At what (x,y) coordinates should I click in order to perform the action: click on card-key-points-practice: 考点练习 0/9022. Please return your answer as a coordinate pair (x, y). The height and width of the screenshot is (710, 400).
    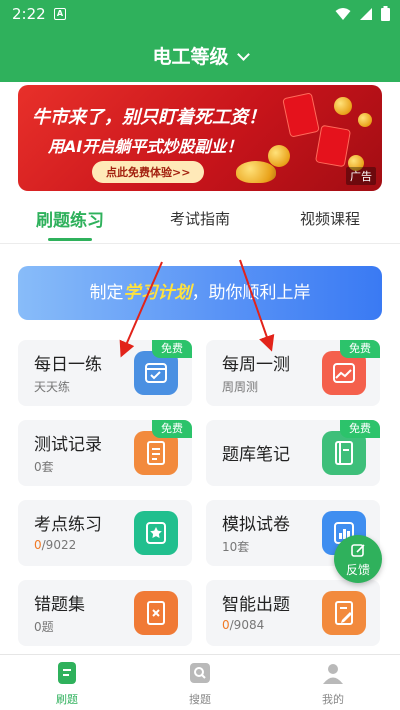
    Looking at the image, I should click on (105, 533).